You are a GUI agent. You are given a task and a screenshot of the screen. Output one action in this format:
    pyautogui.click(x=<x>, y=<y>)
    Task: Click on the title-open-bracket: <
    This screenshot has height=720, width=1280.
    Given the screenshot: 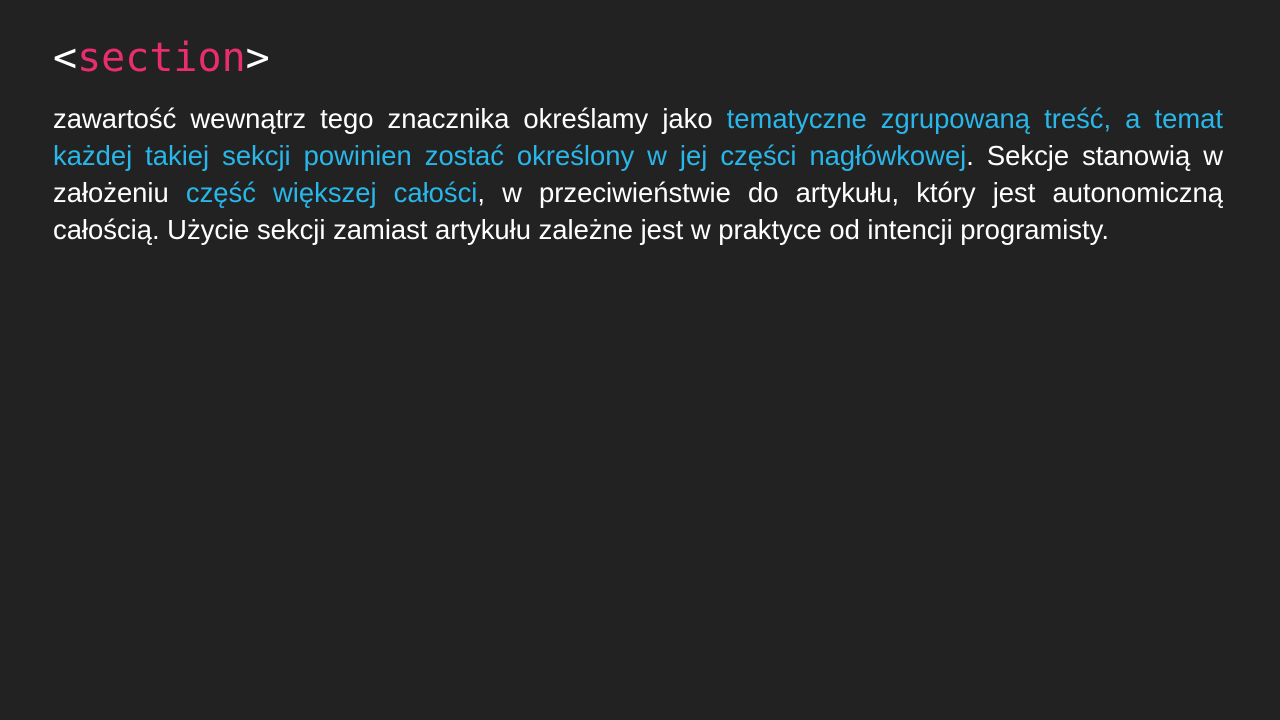 What is the action you would take?
    pyautogui.click(x=65, y=58)
    